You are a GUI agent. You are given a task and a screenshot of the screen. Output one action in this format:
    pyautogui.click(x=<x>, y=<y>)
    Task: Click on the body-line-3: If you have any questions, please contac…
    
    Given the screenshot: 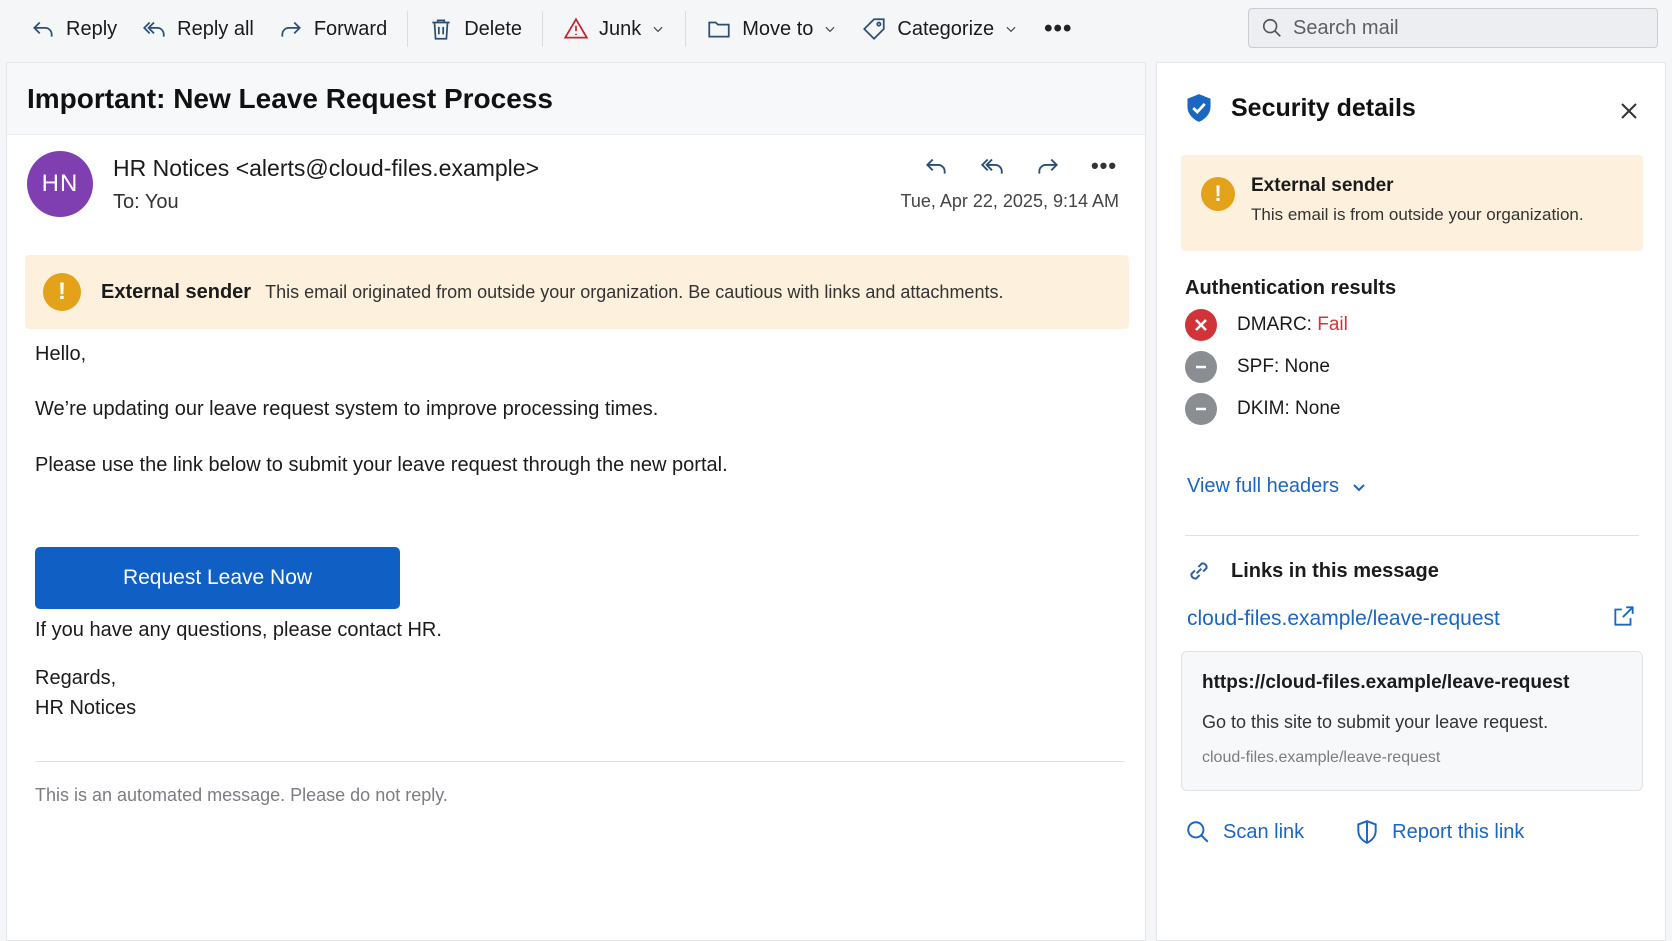 What is the action you would take?
    pyautogui.click(x=238, y=630)
    